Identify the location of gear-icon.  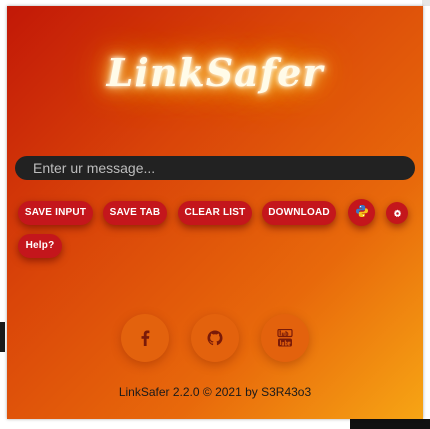
(397, 213).